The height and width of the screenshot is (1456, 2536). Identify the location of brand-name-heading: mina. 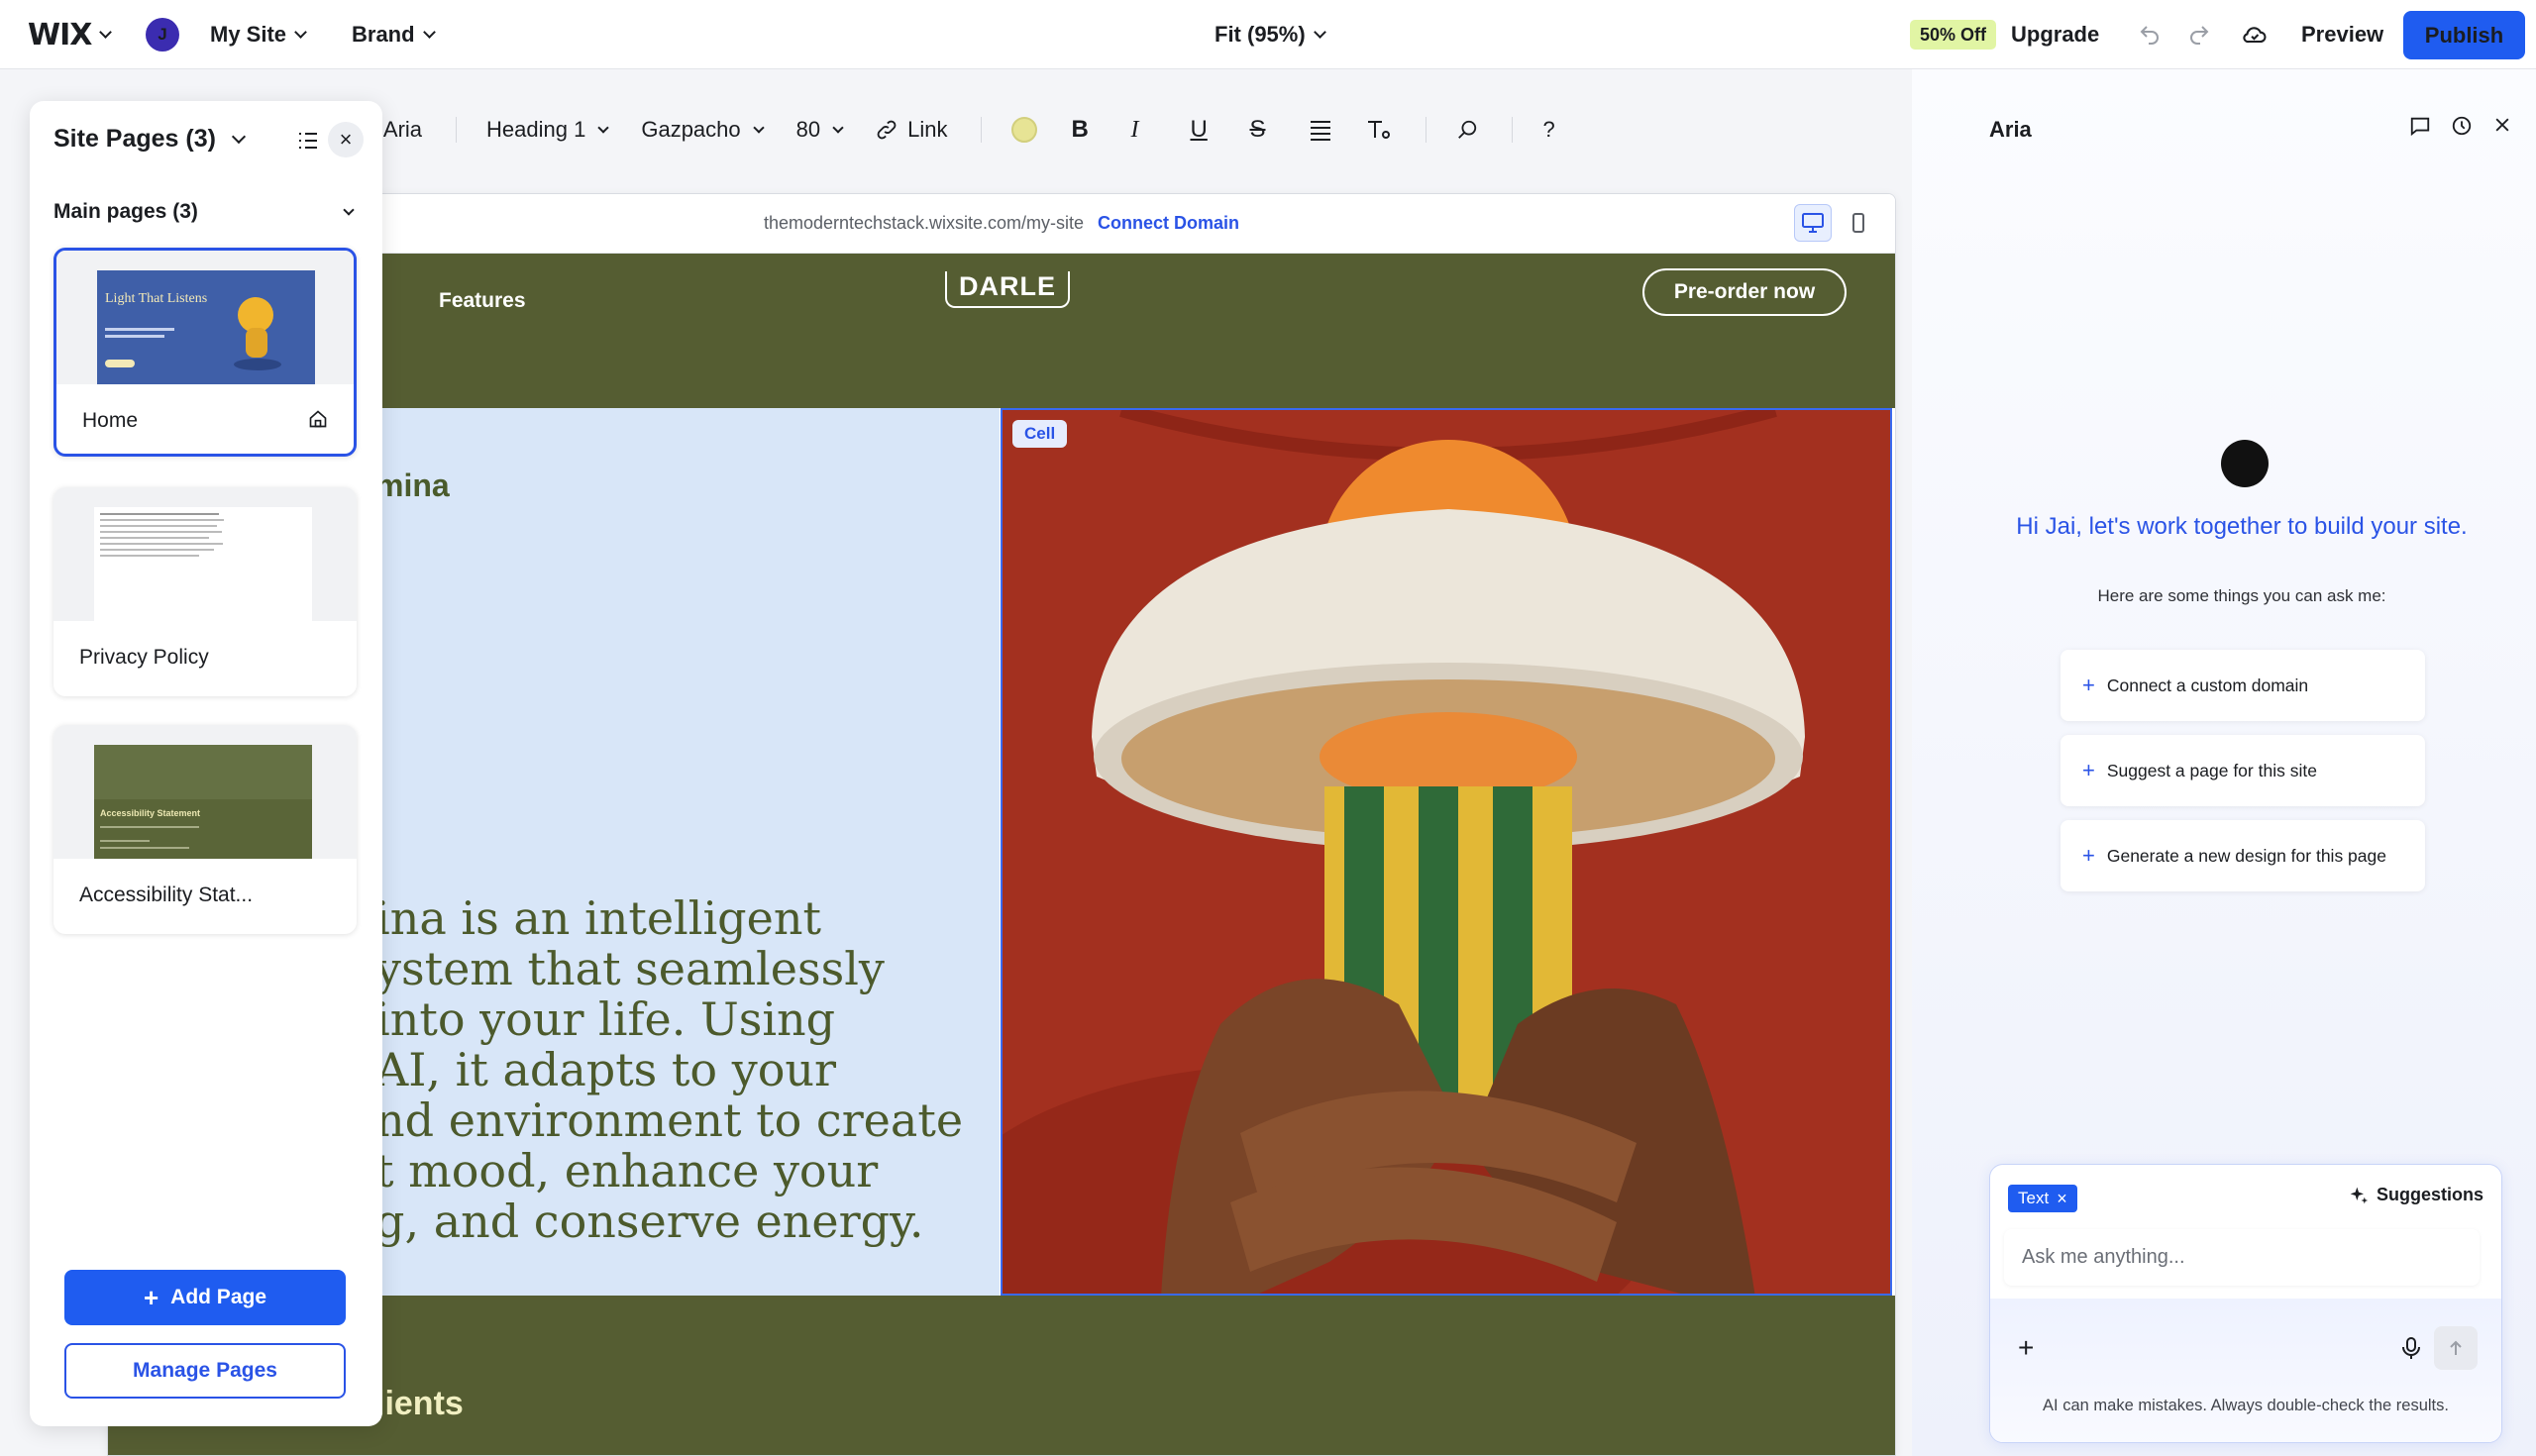
(412, 486).